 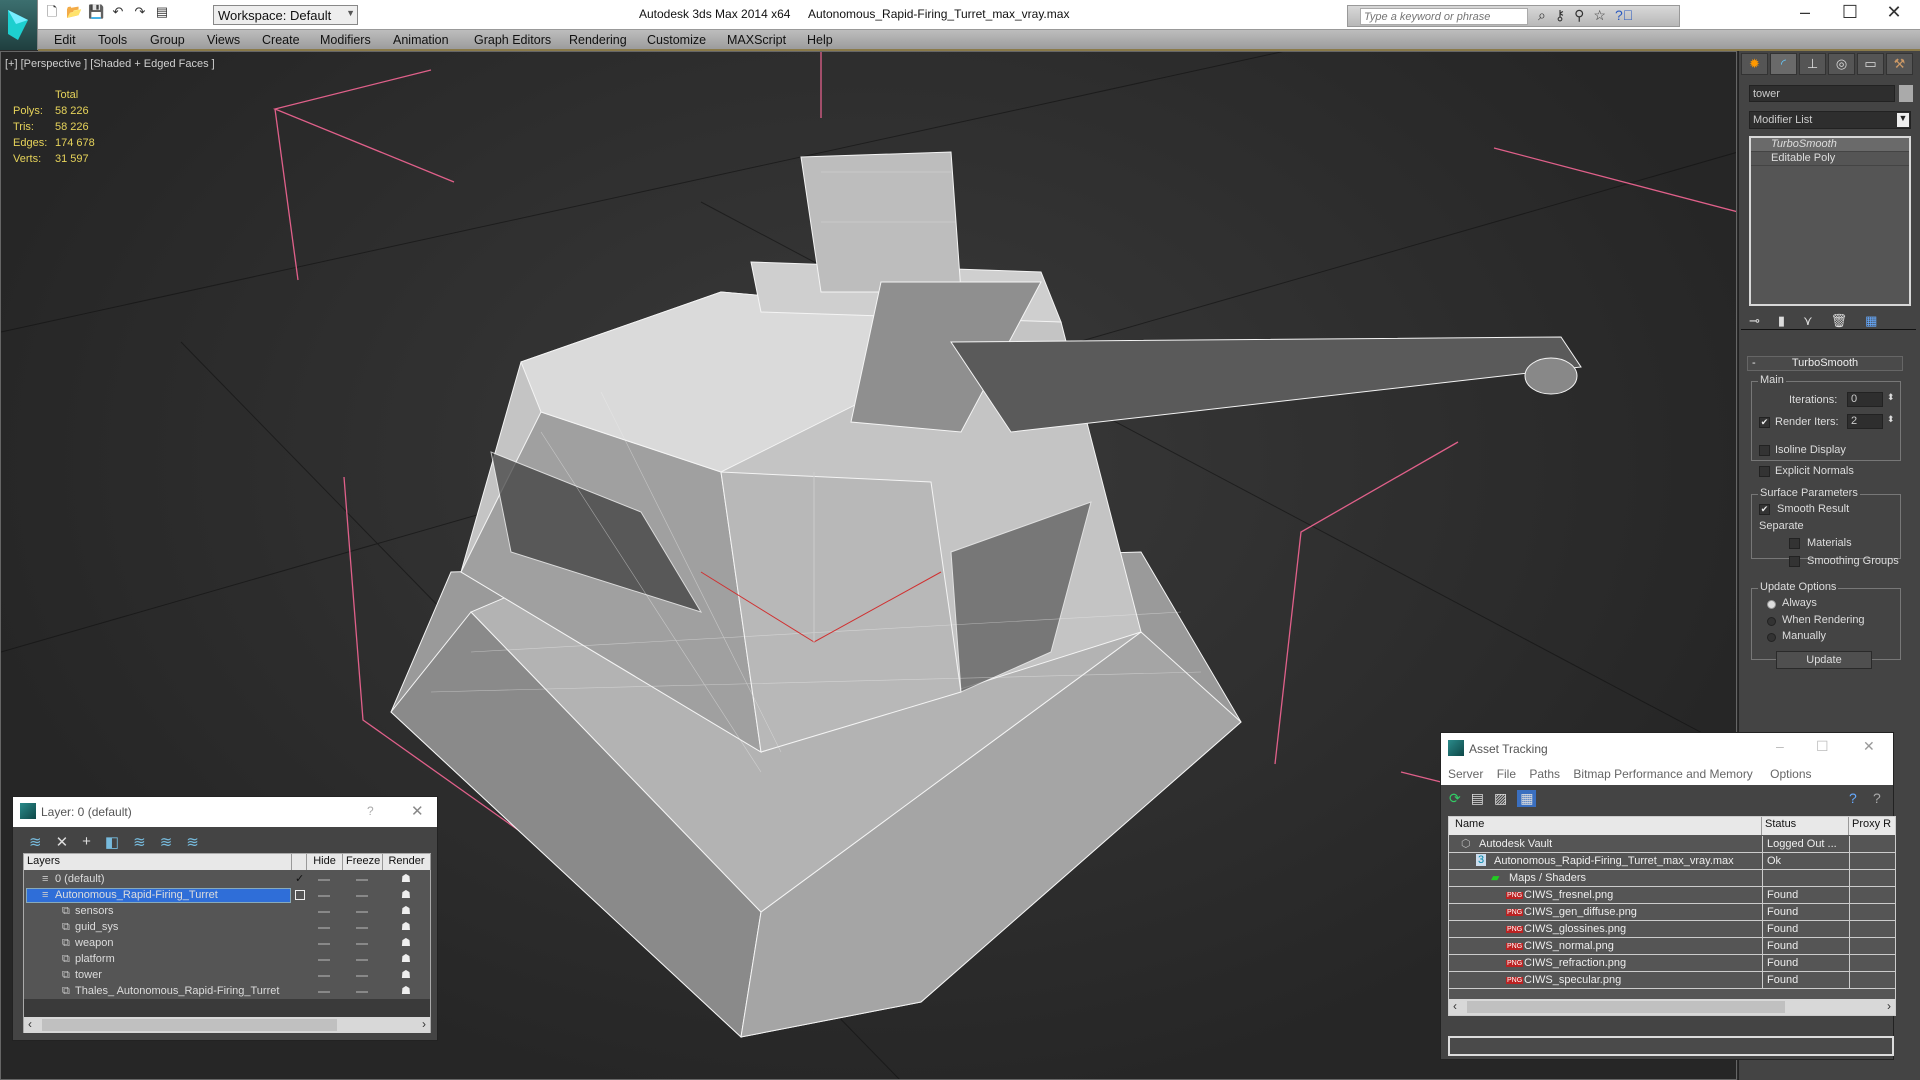 What do you see at coordinates (1672, 929) in the screenshot?
I see `asset-row: PNG CIWS_glossines.png Found` at bounding box center [1672, 929].